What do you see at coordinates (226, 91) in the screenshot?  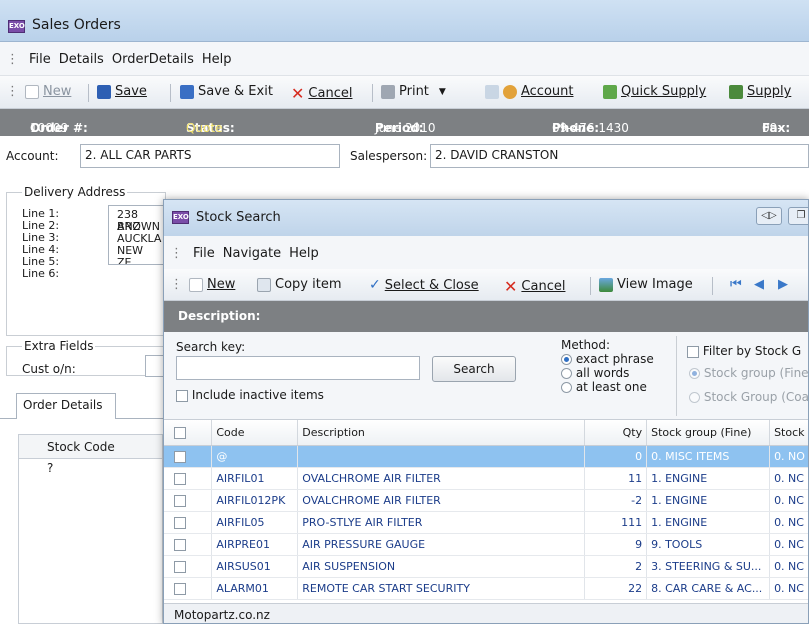 I see `save-exit-button: Save & Exit` at bounding box center [226, 91].